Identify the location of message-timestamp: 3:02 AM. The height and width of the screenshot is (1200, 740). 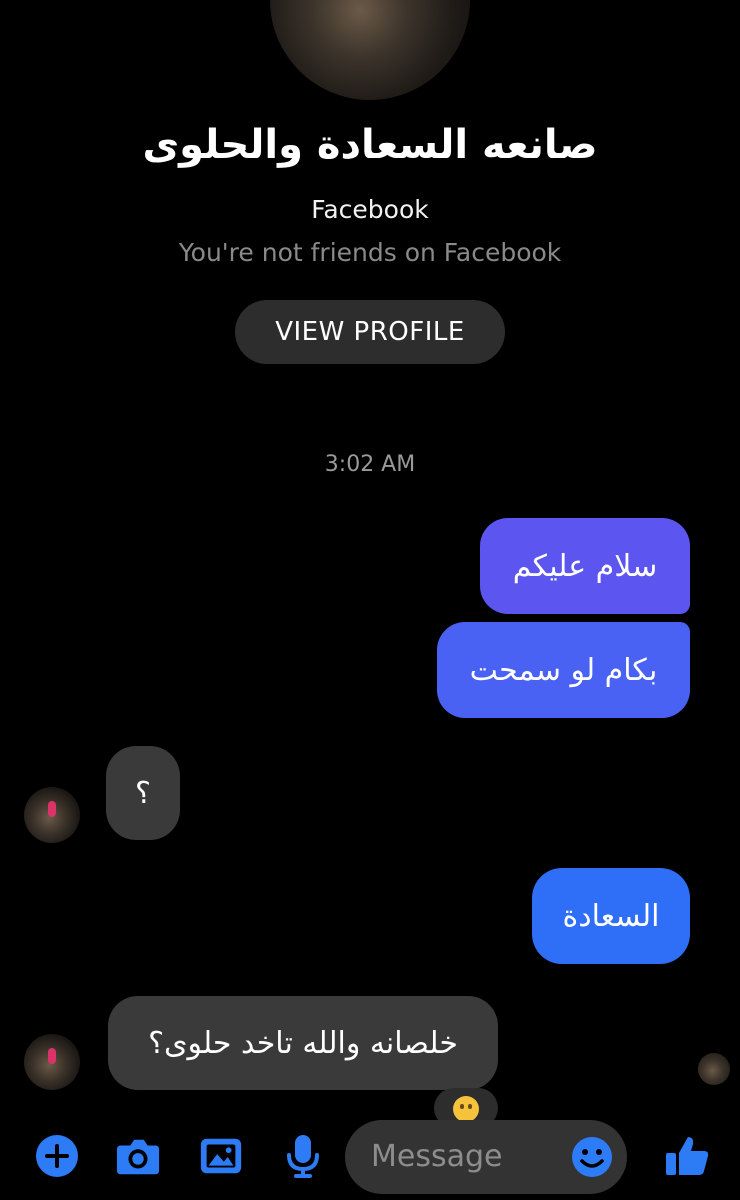
(370, 464).